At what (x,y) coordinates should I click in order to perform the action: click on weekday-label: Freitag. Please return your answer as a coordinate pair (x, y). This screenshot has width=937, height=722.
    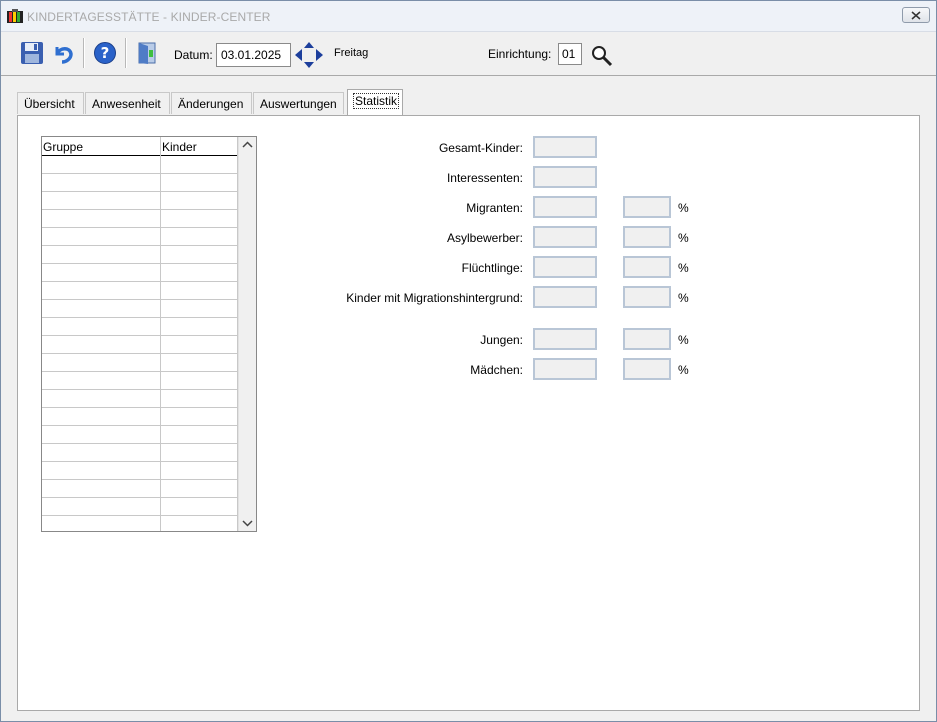
    Looking at the image, I should click on (351, 53).